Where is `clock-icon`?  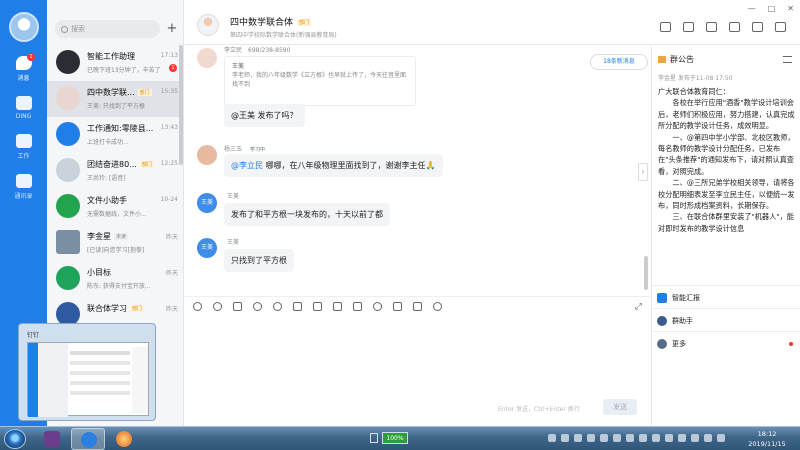 clock-icon is located at coordinates (357, 306).